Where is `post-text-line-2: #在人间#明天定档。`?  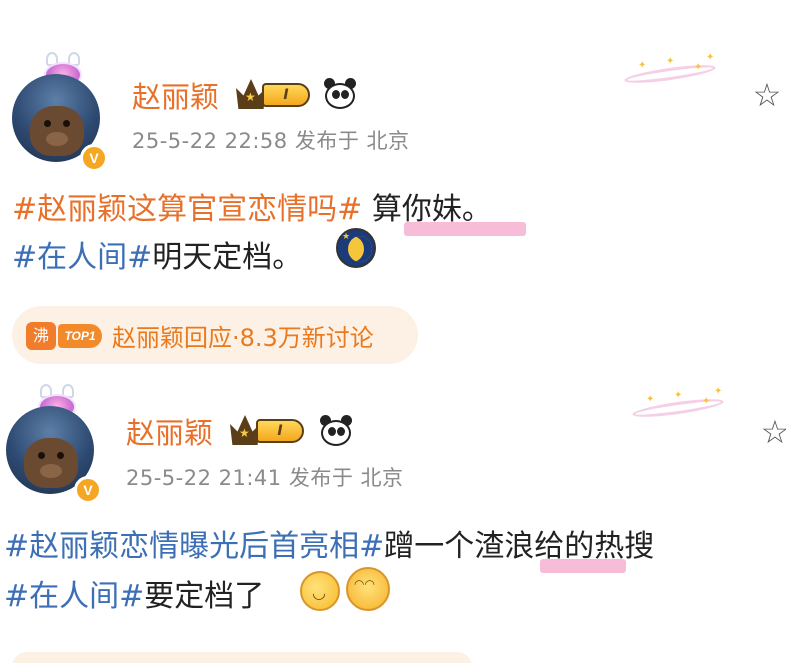
post-text-line-2: #在人间#明天定档。 is located at coordinates (157, 254).